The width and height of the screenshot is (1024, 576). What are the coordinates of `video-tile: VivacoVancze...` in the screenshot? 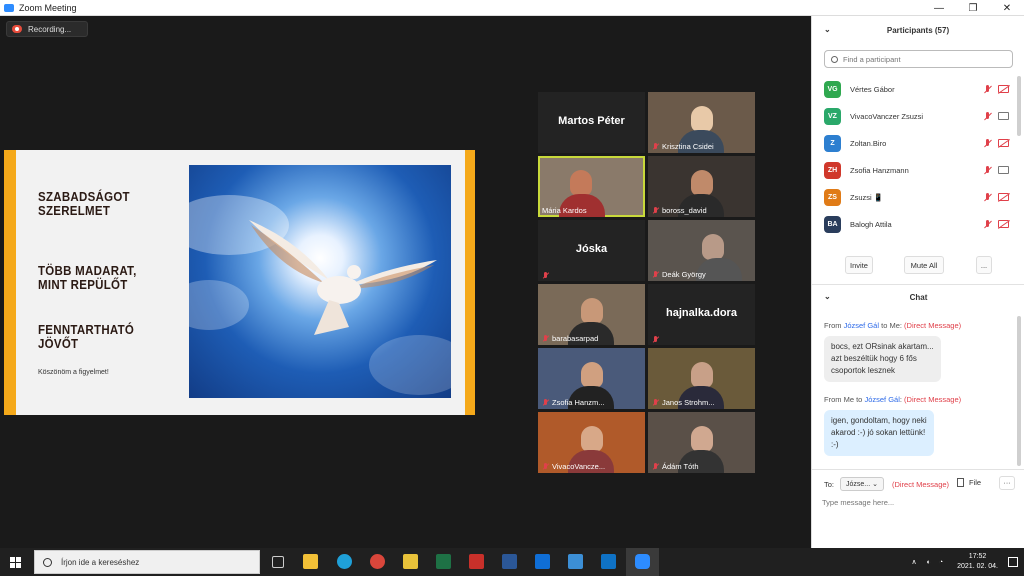 It's located at (591, 442).